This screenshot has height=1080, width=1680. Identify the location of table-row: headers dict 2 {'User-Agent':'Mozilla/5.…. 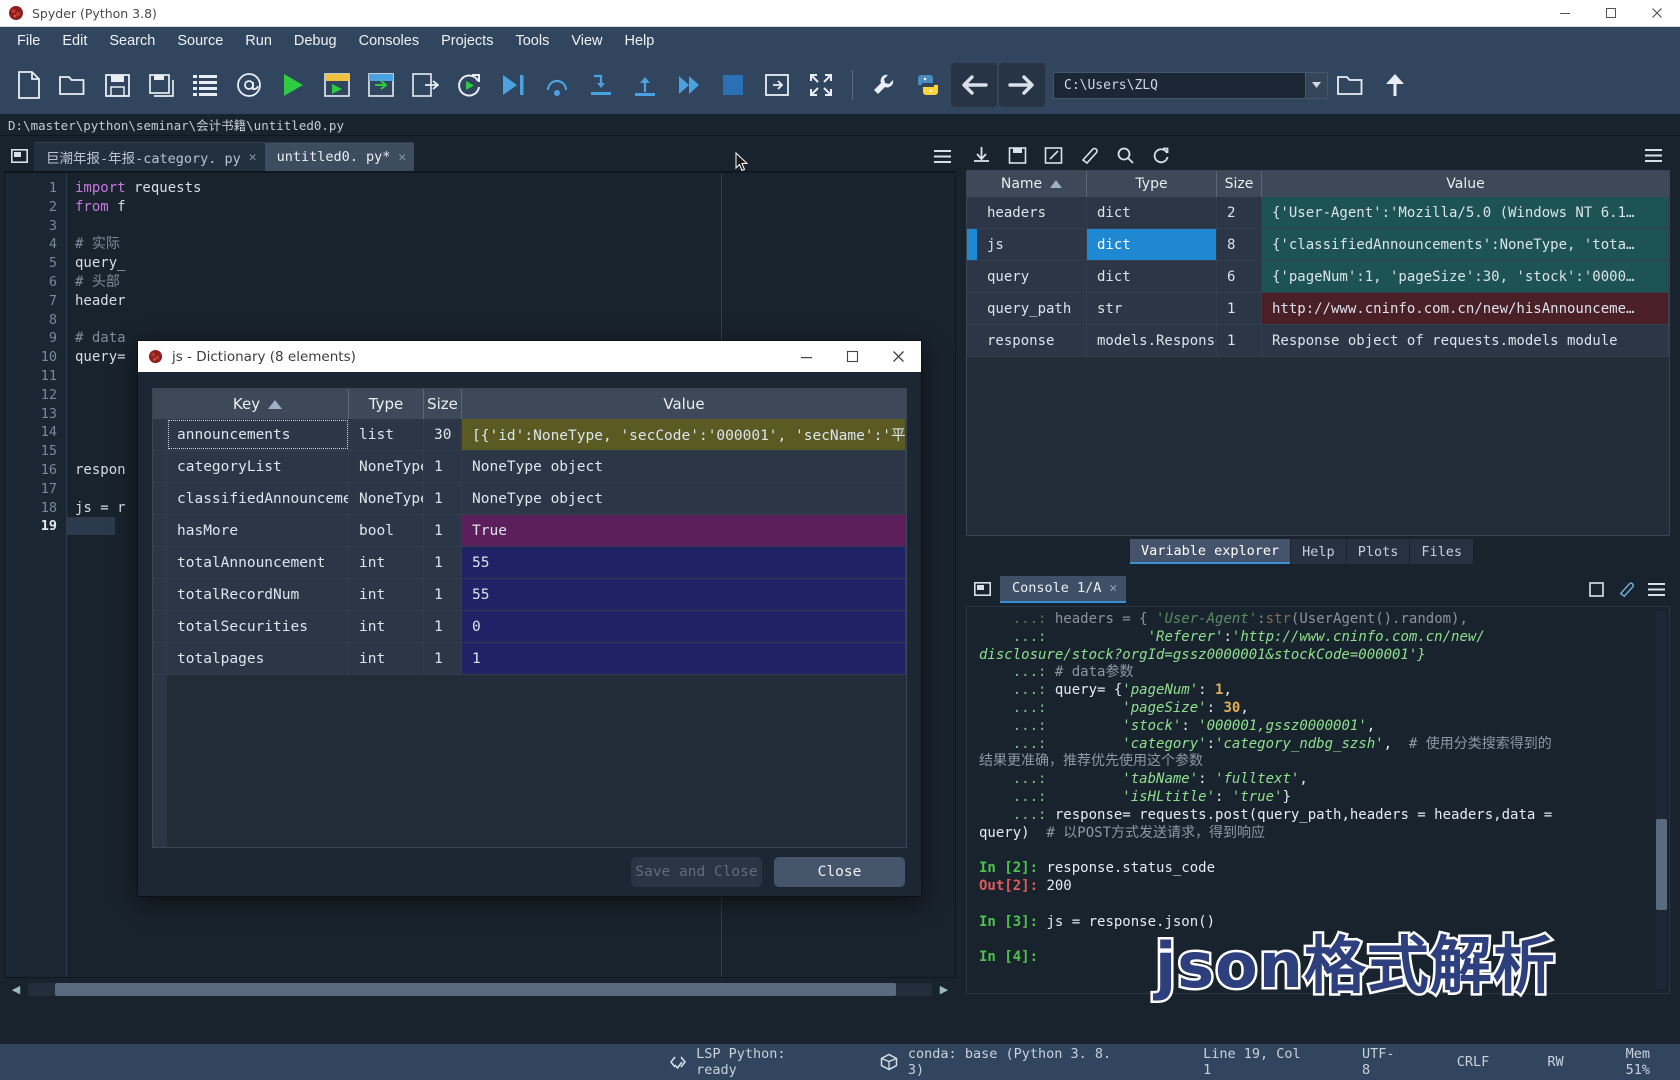
(1318, 213).